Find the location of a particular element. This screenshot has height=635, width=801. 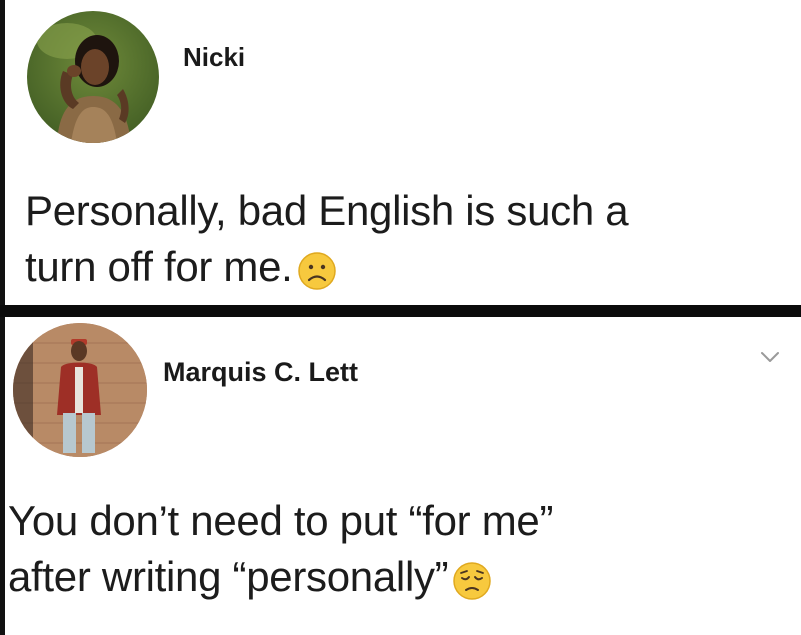

post-text-line: after writing “personally” is located at coordinates (280, 582).